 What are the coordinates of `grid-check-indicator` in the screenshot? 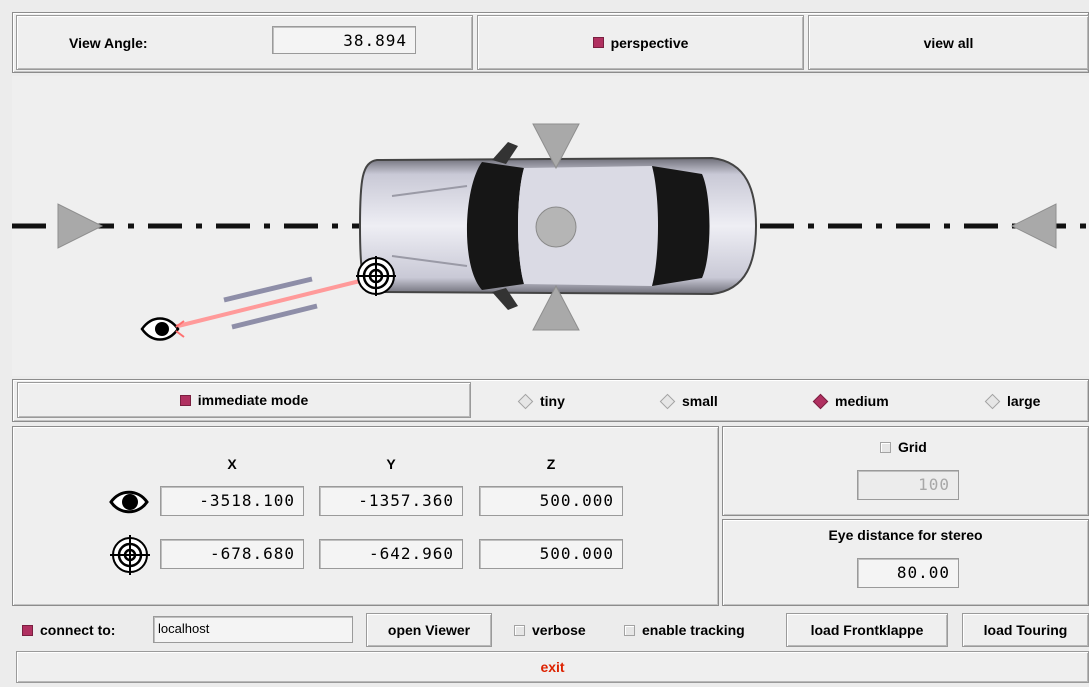 It's located at (885, 447).